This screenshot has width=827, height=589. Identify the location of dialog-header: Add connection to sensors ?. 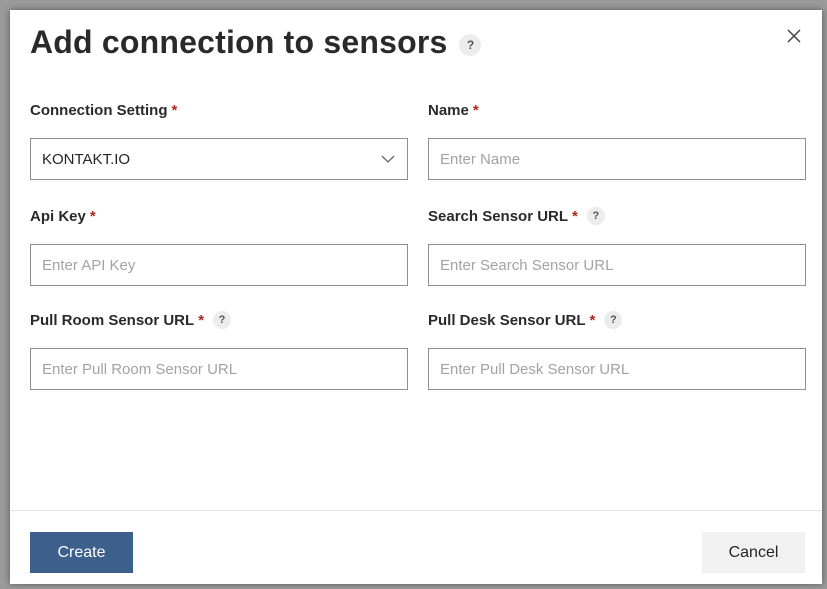
(256, 42).